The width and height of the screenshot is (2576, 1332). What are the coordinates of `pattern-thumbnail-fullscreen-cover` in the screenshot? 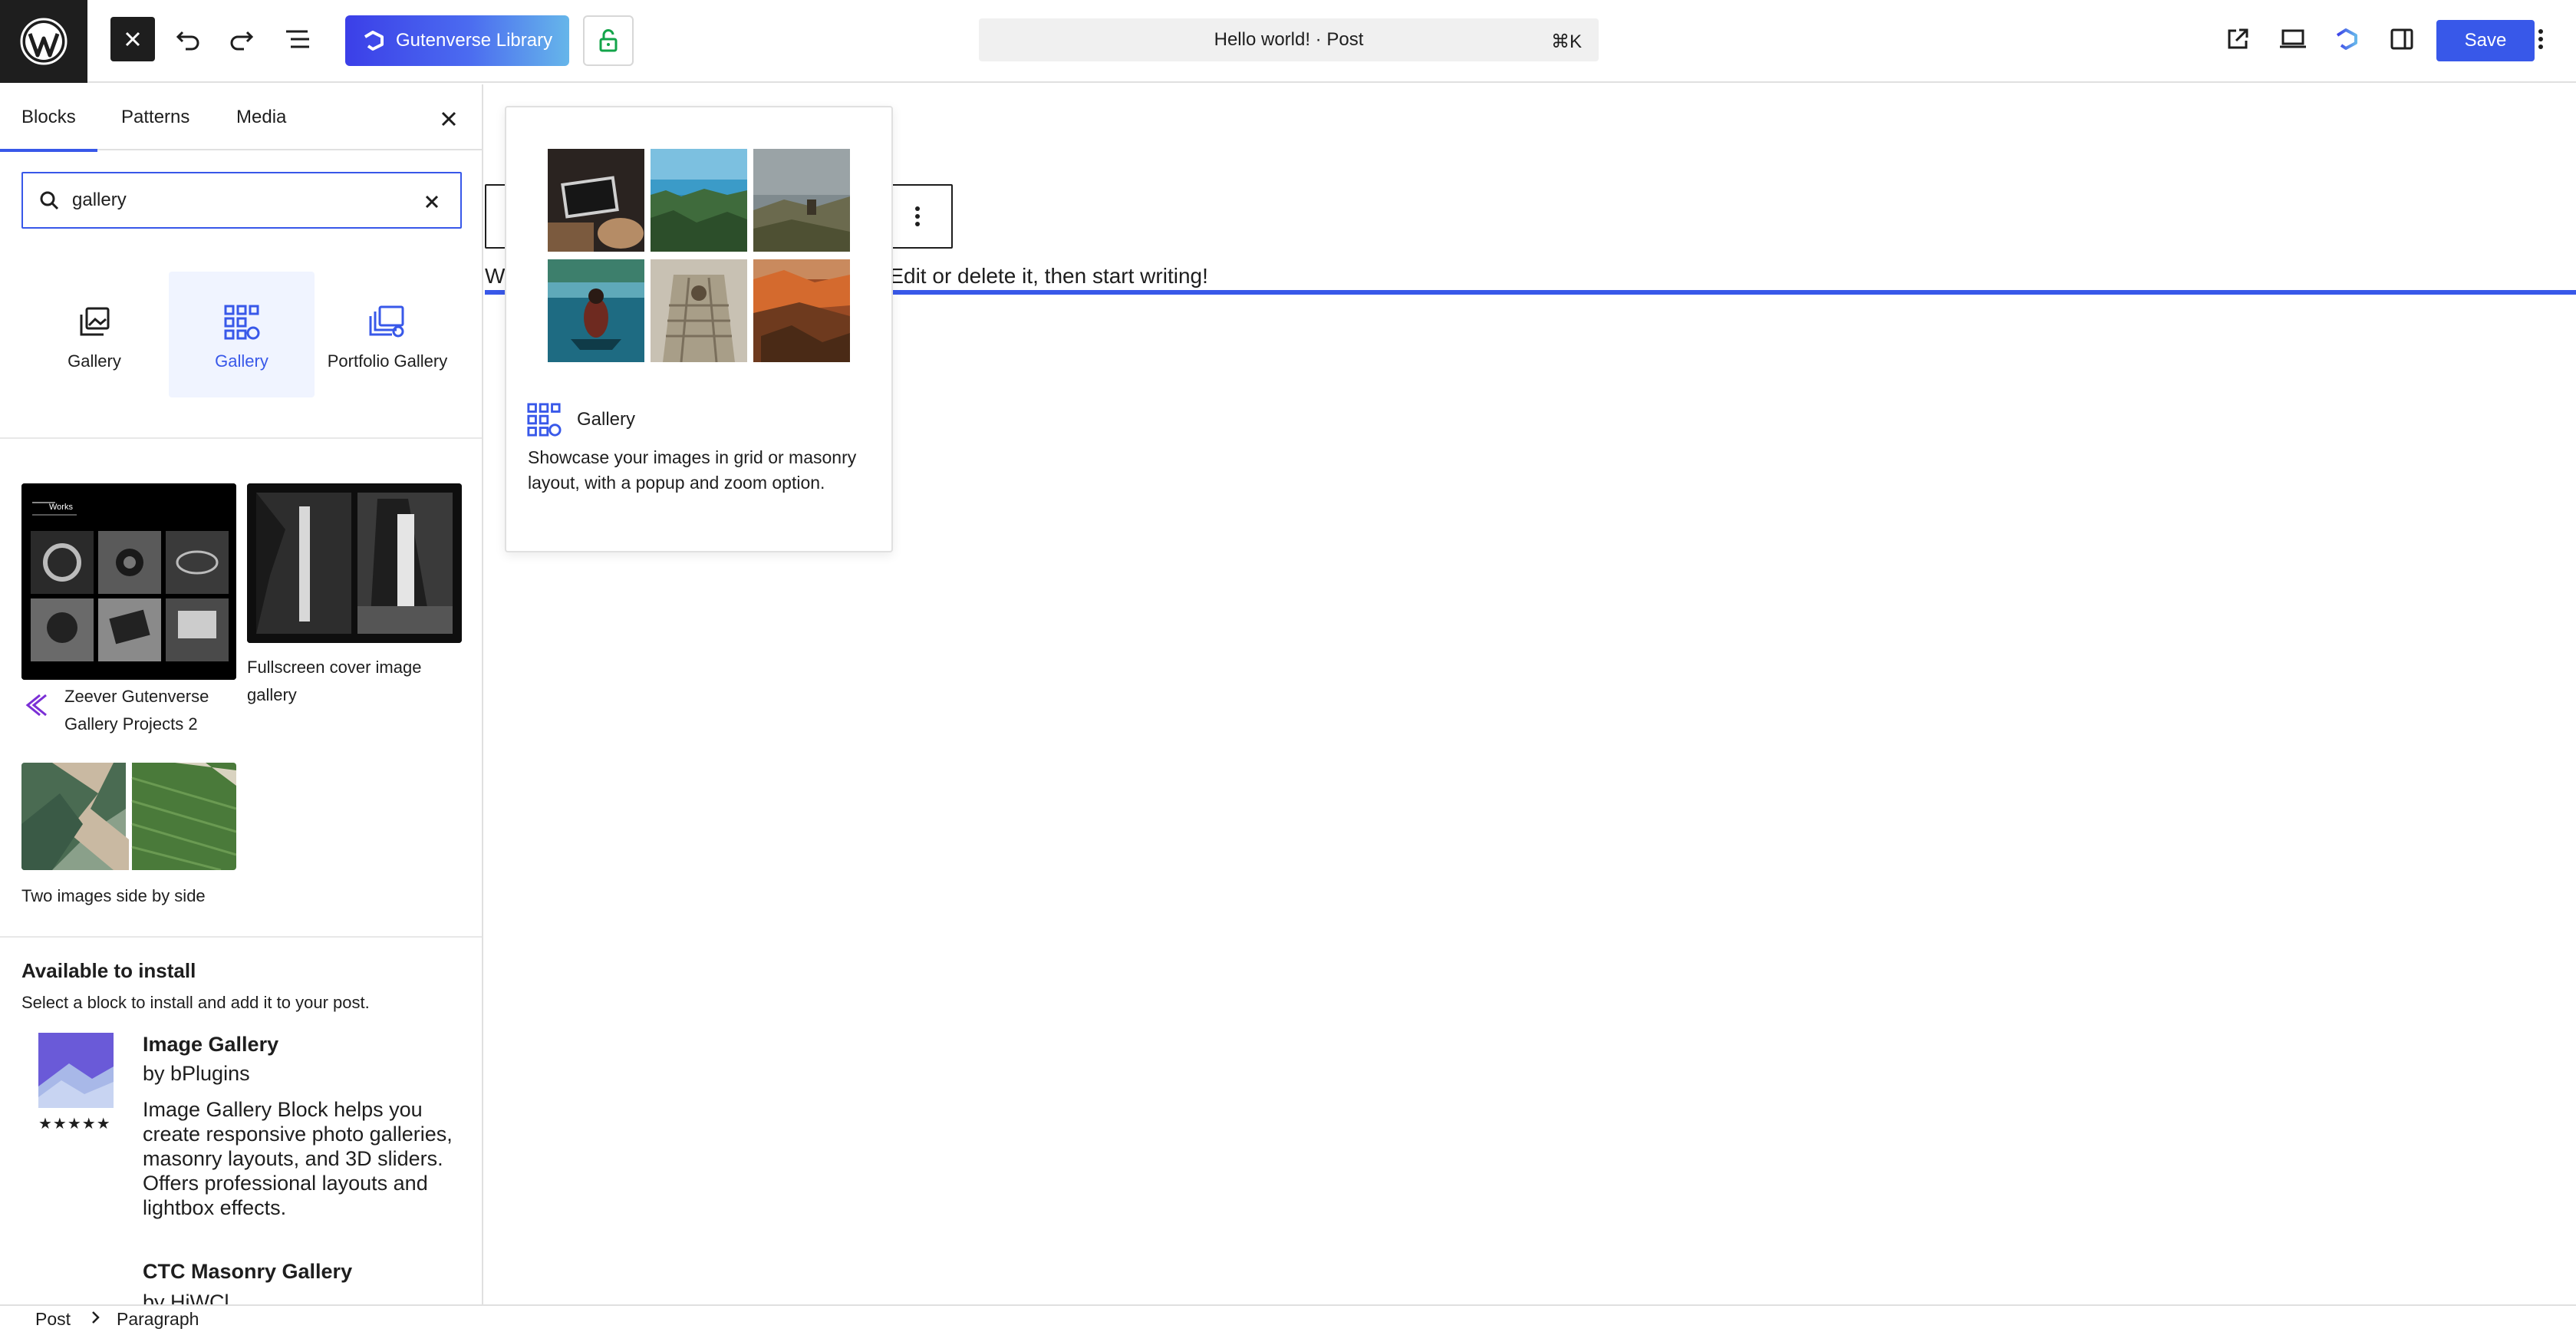 It's located at (354, 563).